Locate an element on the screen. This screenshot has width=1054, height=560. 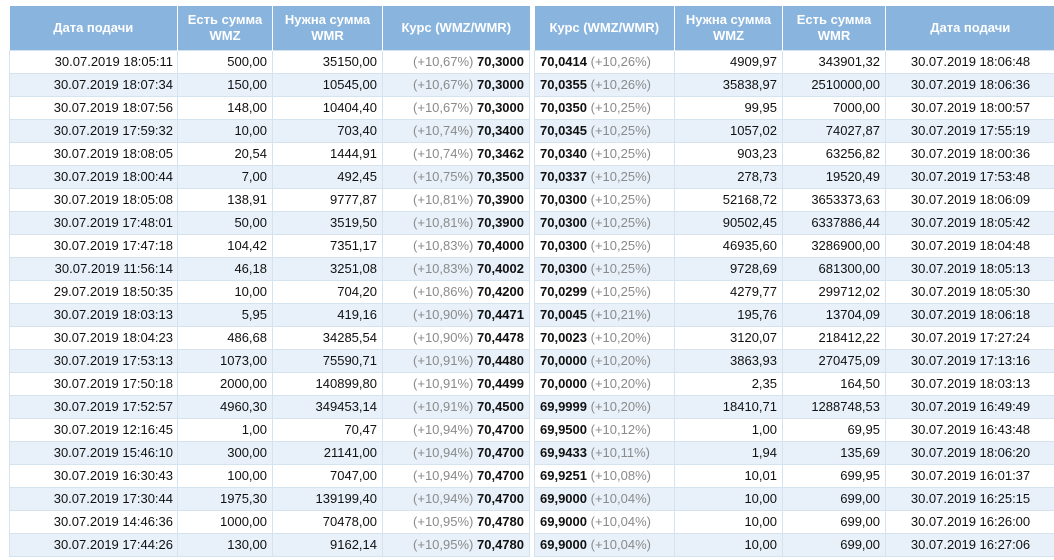
rate-value: 69,9433 is located at coordinates (563, 452).